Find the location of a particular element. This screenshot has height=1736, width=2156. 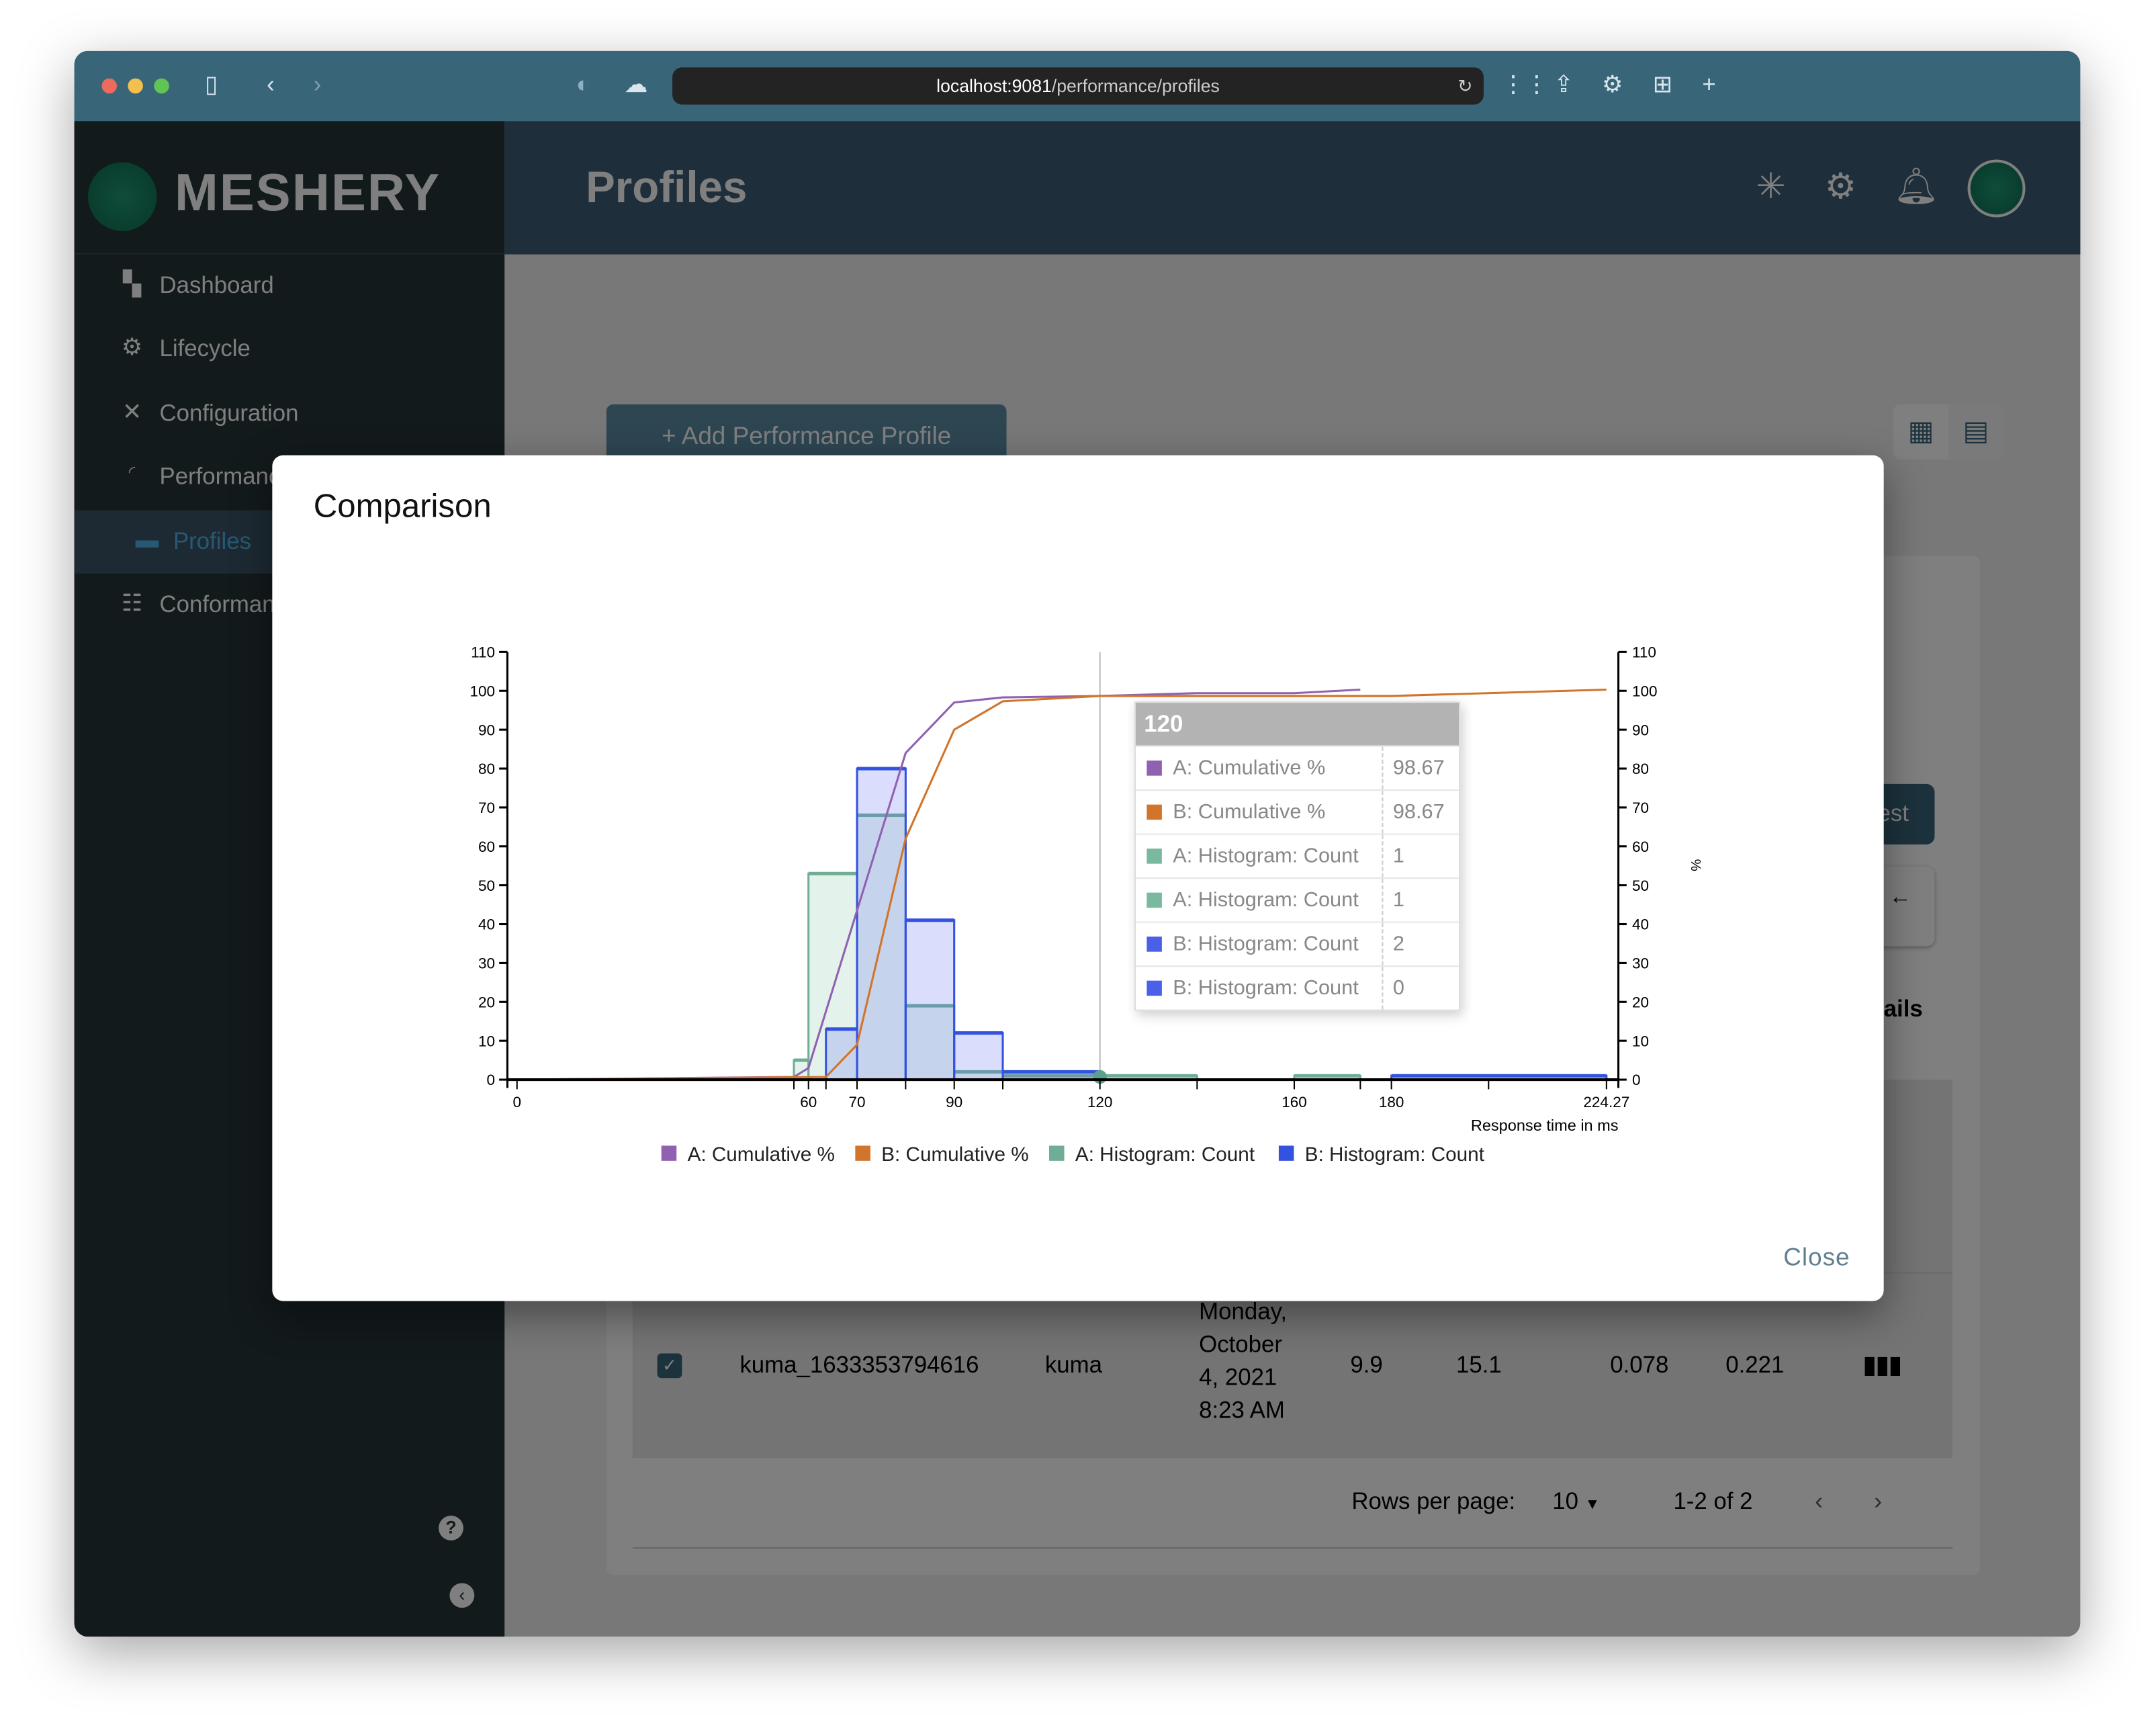

tooltip-value: 2 is located at coordinates (1393, 944).